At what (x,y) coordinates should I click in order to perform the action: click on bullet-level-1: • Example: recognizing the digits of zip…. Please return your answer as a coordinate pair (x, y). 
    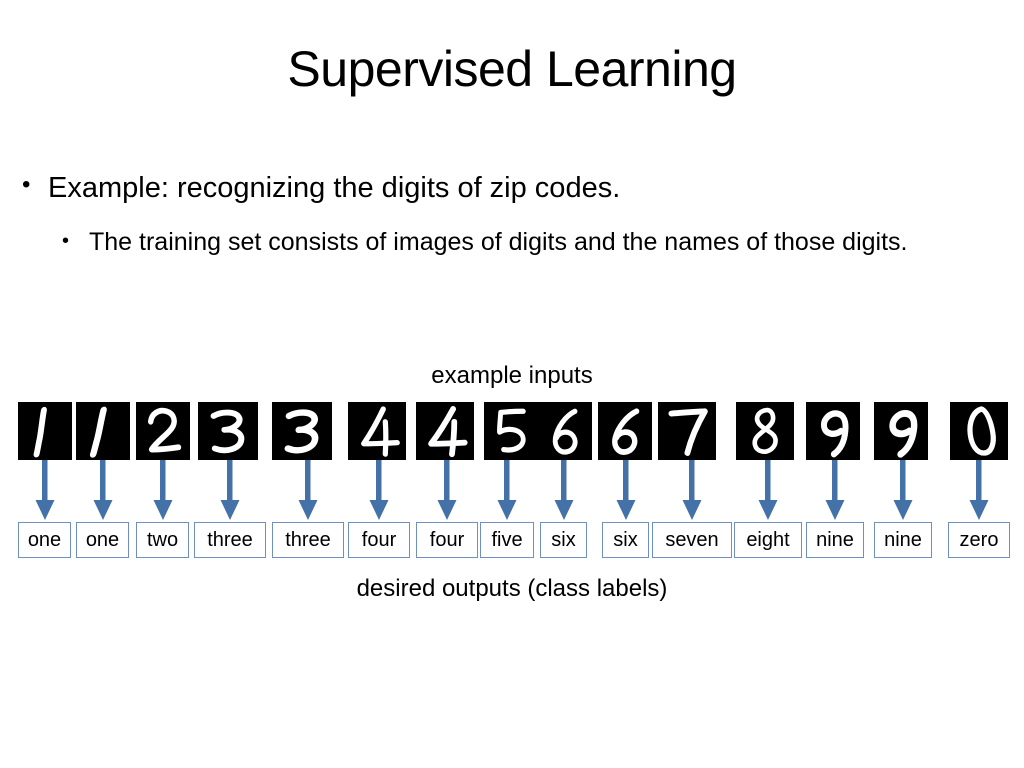
    Looking at the image, I should click on (502, 188).